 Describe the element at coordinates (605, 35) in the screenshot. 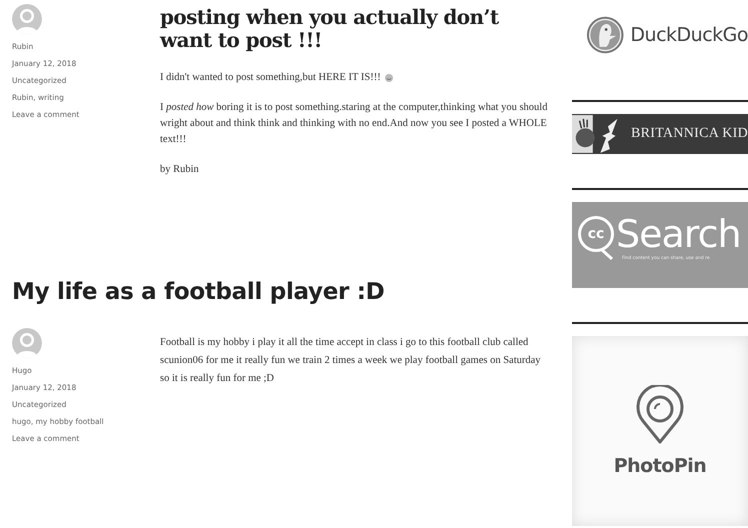

I see `duck-icon` at that location.